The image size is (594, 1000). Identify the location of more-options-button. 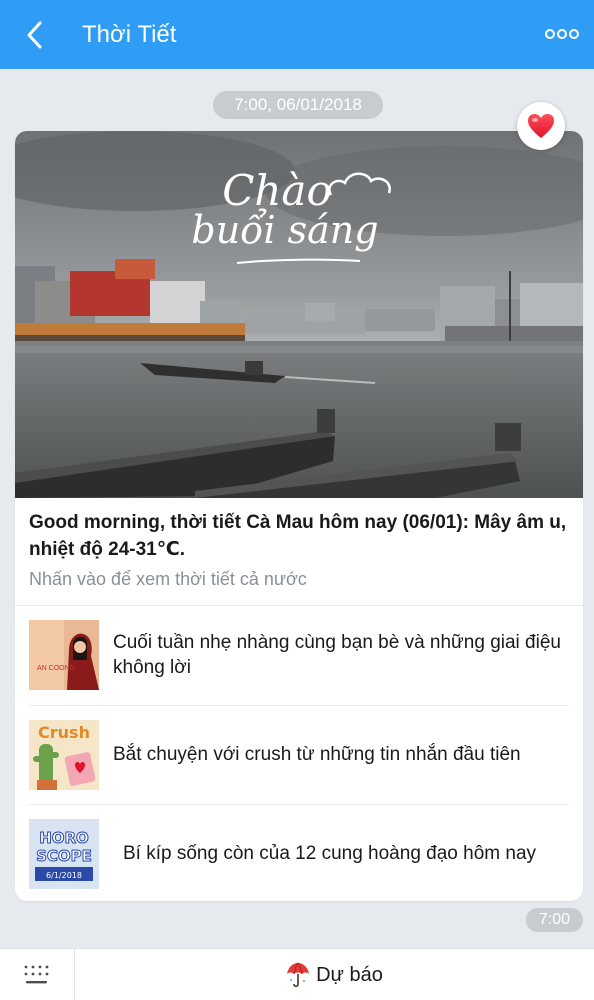
(562, 34).